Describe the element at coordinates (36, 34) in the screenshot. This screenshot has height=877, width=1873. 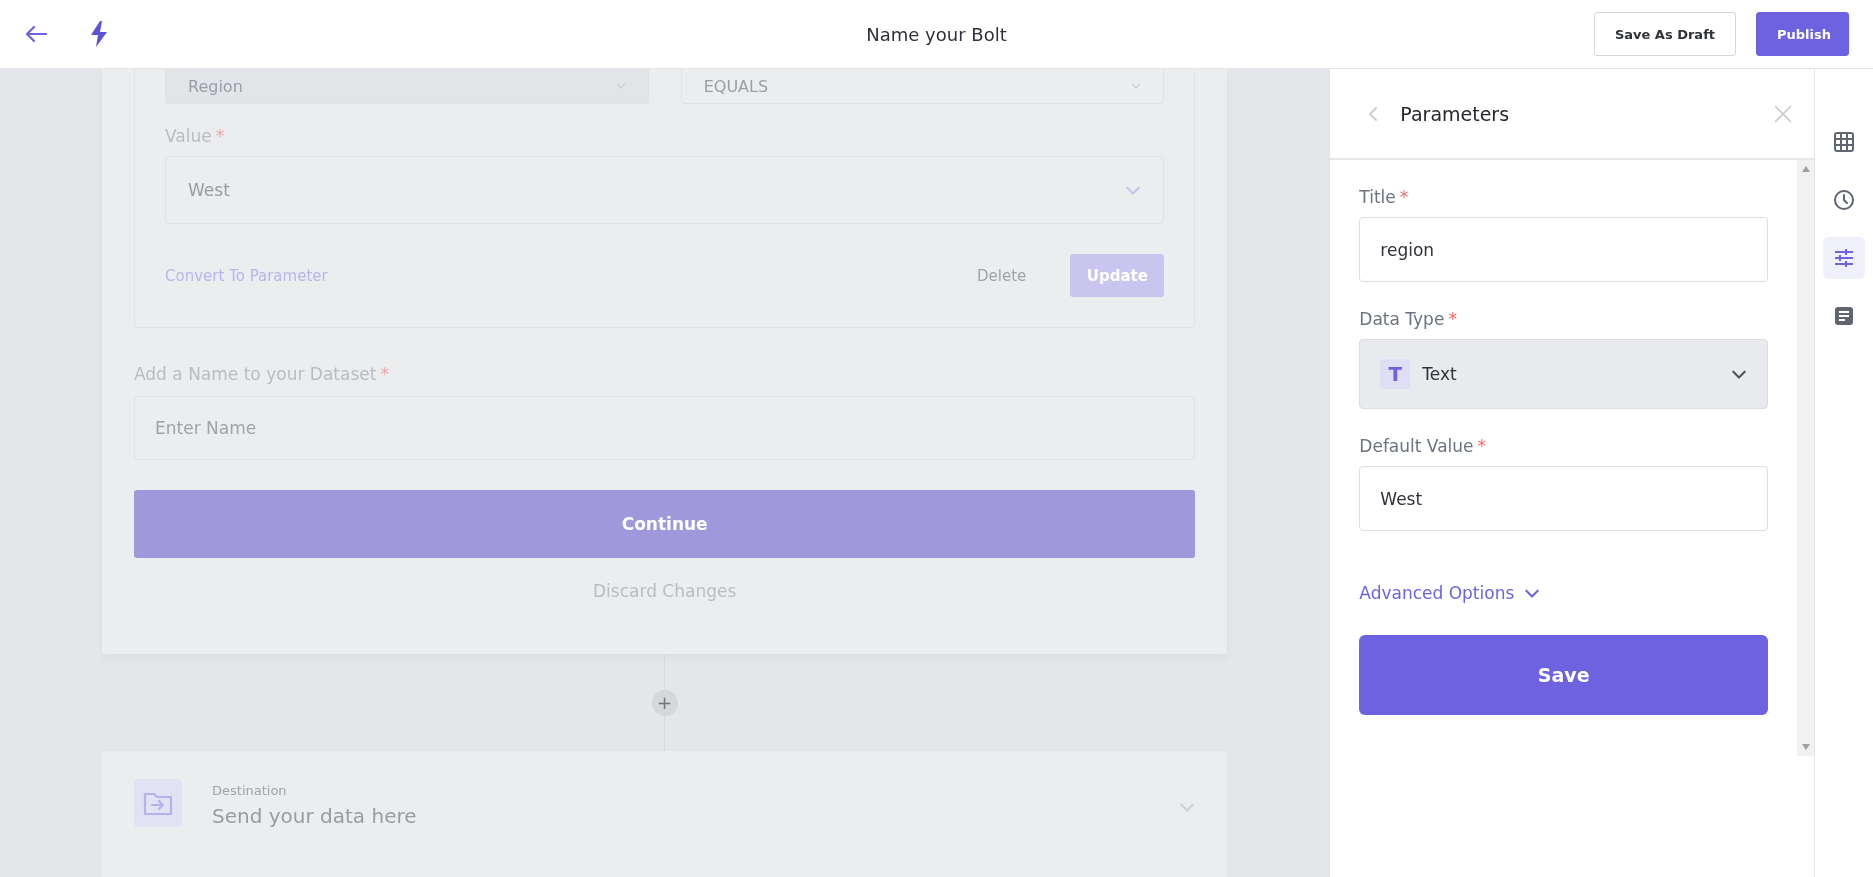
I see `back-arrow-icon` at that location.